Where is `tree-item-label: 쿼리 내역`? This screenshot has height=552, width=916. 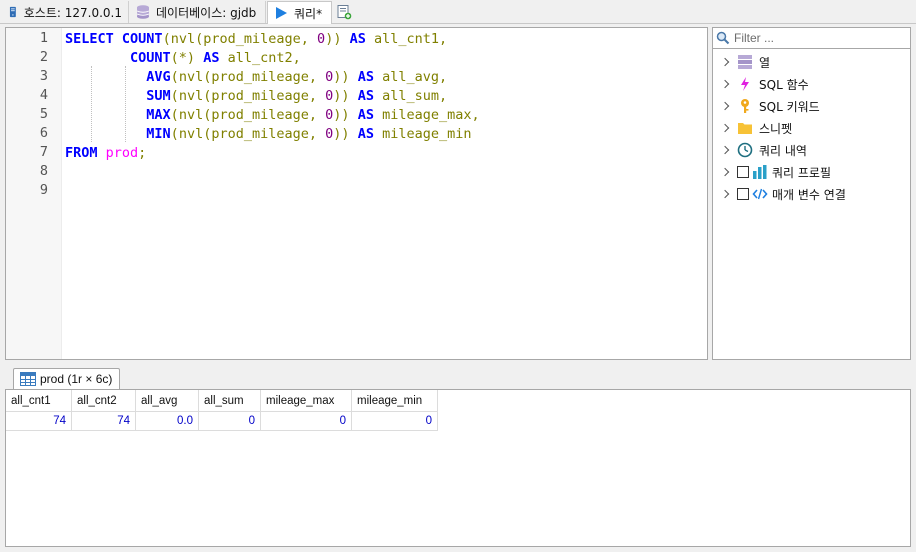 tree-item-label: 쿼리 내역 is located at coordinates (783, 150).